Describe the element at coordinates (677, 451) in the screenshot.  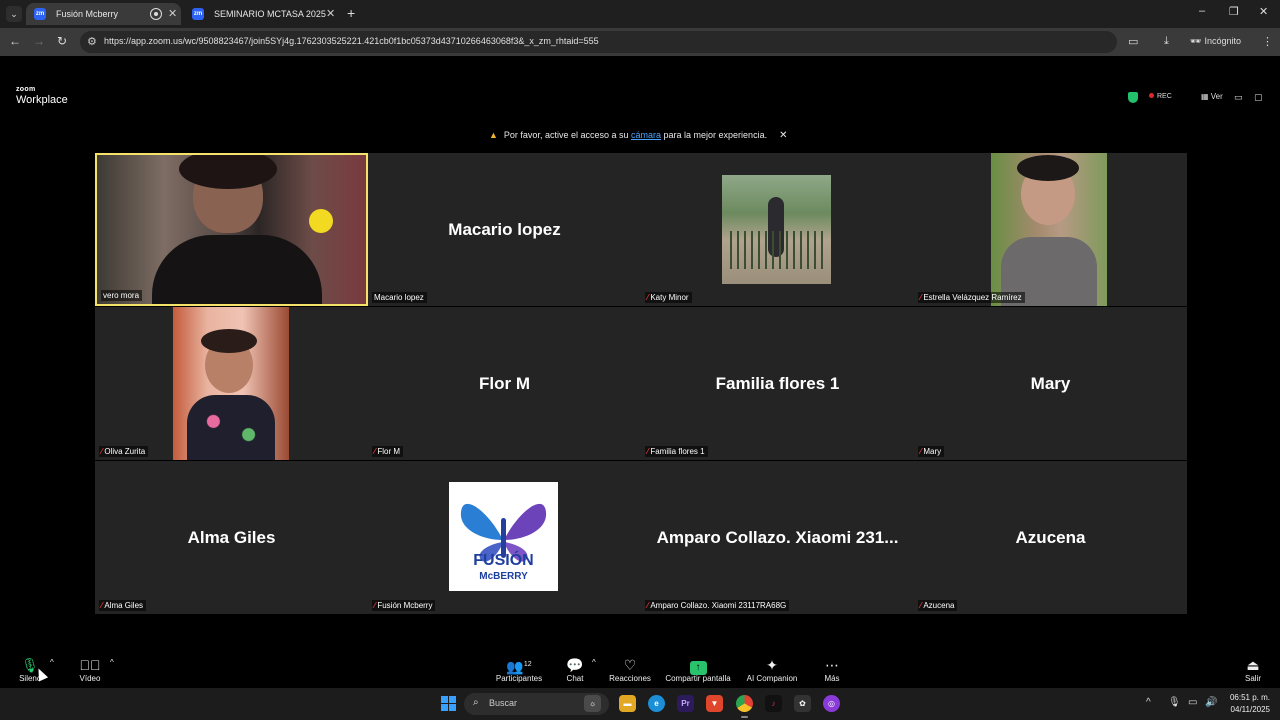
I see `participant-name: Familia flores 1` at that location.